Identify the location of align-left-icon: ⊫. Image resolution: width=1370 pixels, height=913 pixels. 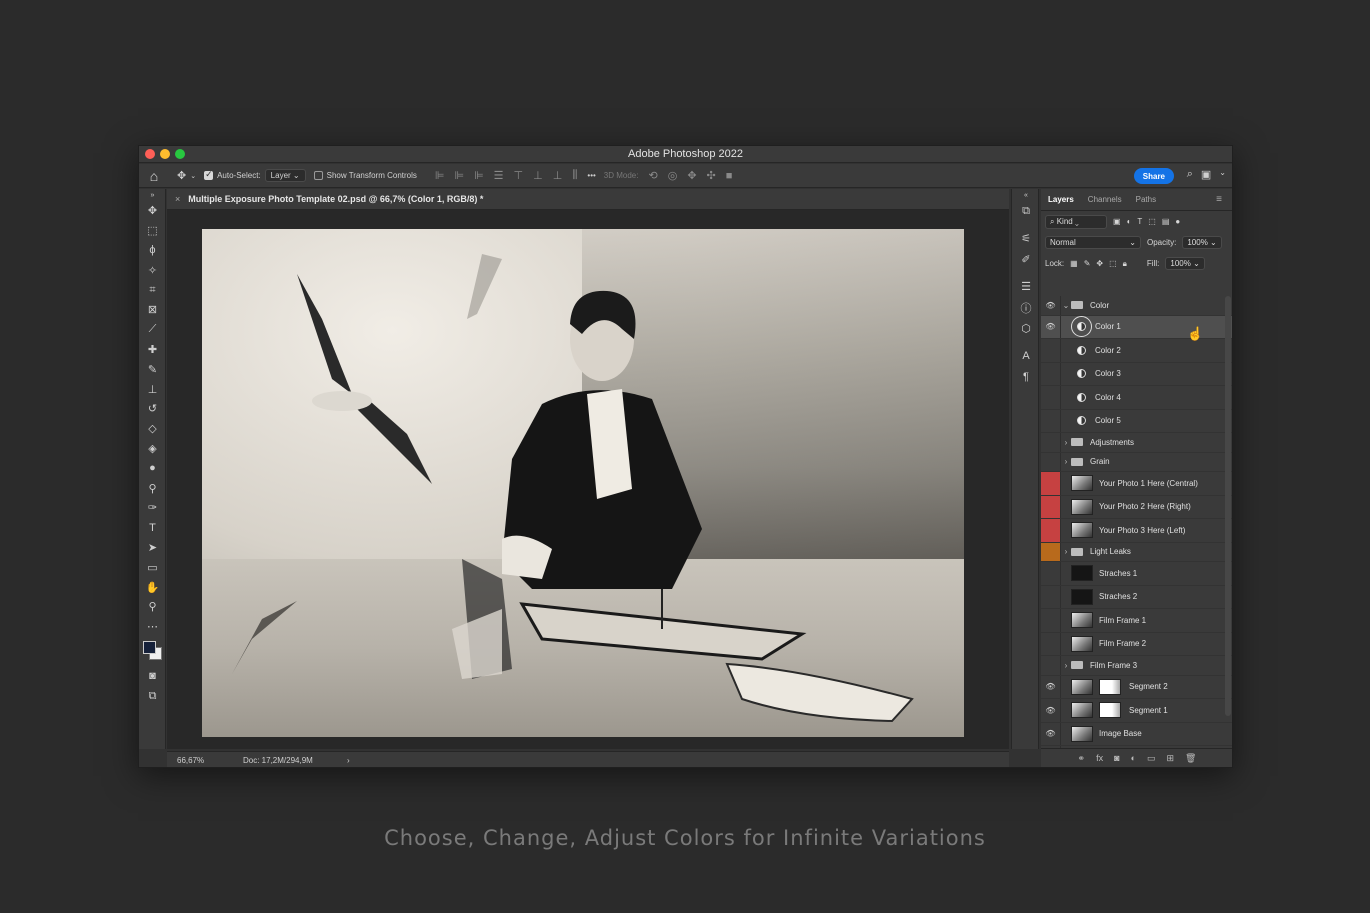
(440, 175).